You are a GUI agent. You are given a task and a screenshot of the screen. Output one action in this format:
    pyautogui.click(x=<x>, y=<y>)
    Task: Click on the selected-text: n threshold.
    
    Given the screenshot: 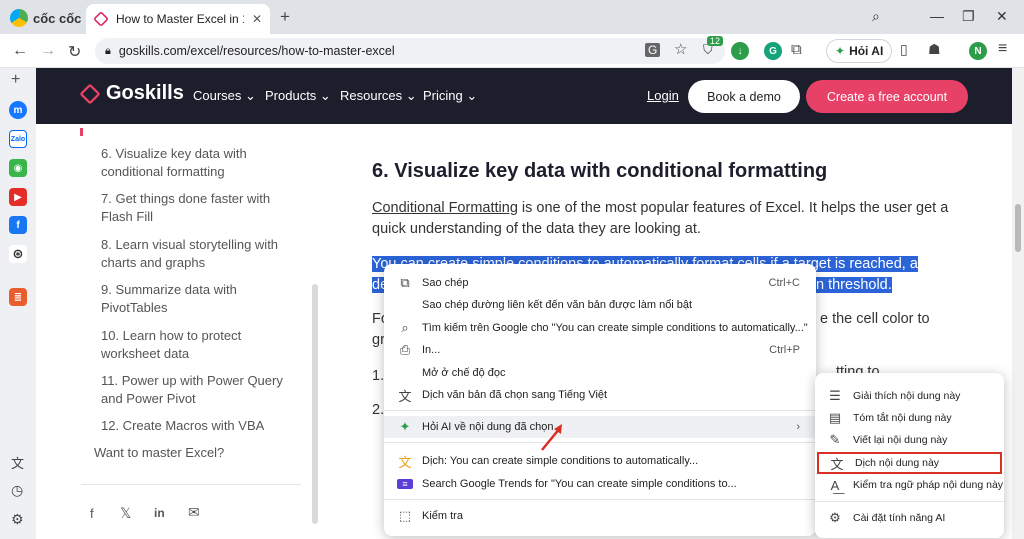 What is the action you would take?
    pyautogui.click(x=854, y=285)
    